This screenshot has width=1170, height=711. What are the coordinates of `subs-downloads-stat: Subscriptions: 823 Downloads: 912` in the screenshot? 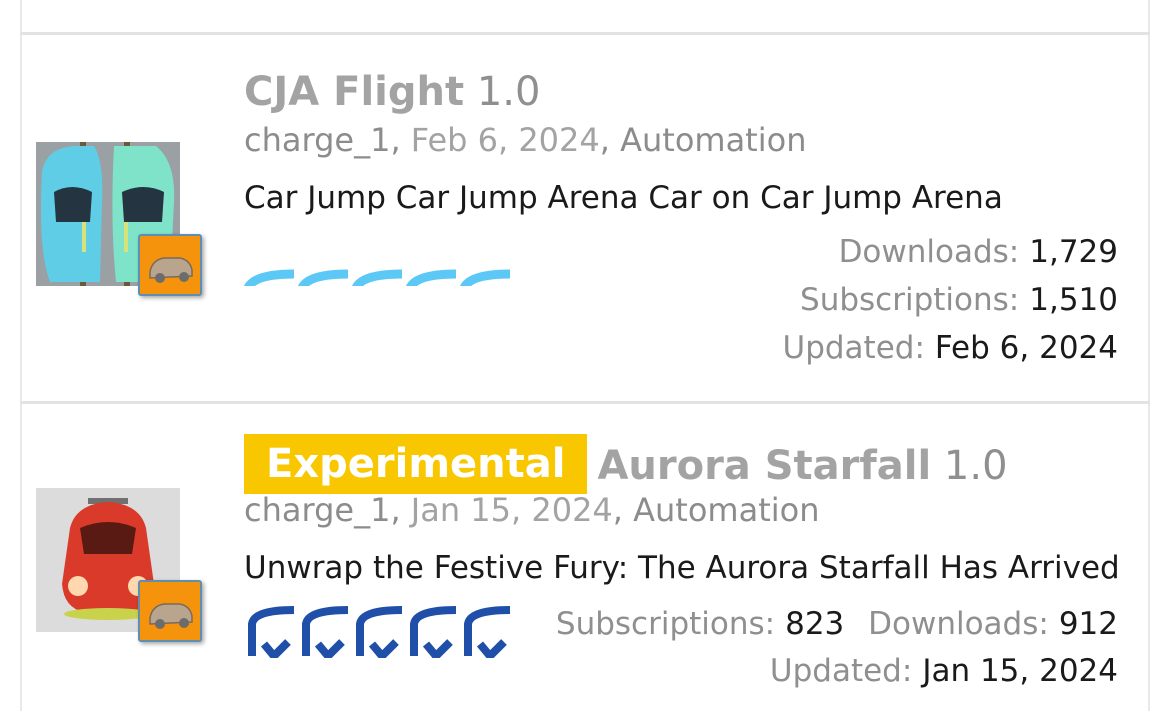 It's located at (836, 624).